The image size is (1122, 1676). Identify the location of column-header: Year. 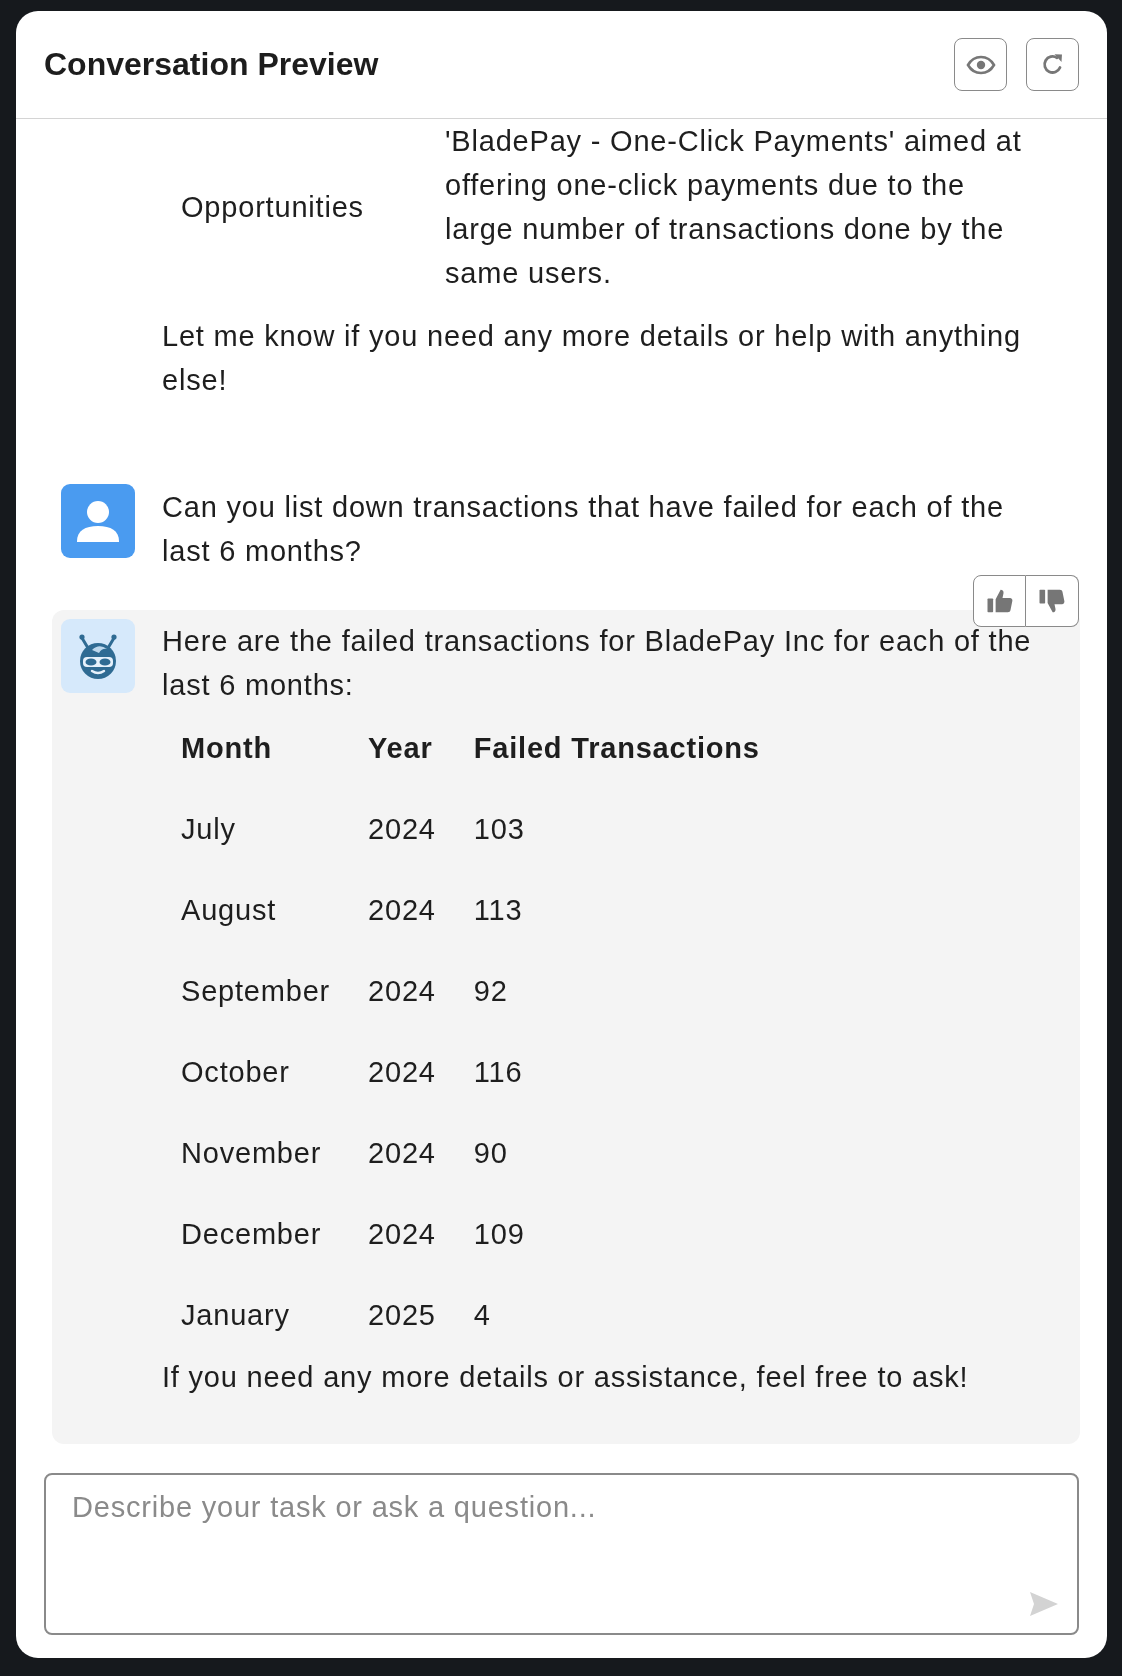
(400, 748).